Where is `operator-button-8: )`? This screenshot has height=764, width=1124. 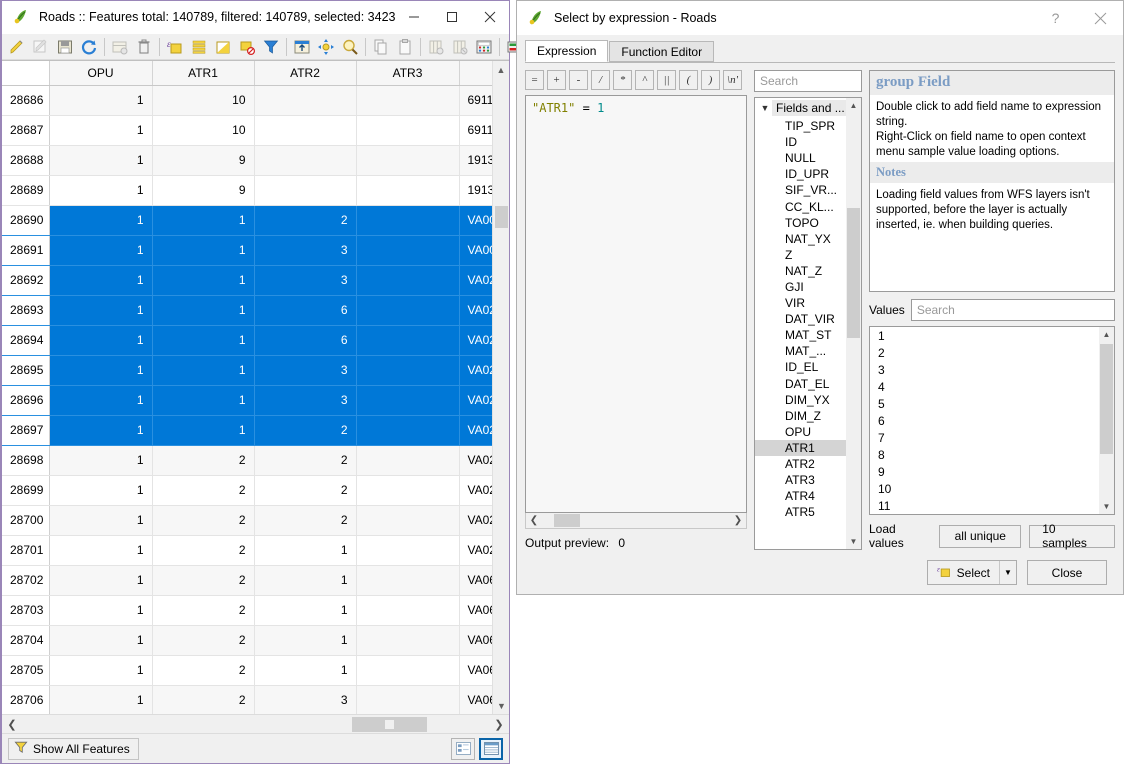
operator-button-8: ) is located at coordinates (710, 80).